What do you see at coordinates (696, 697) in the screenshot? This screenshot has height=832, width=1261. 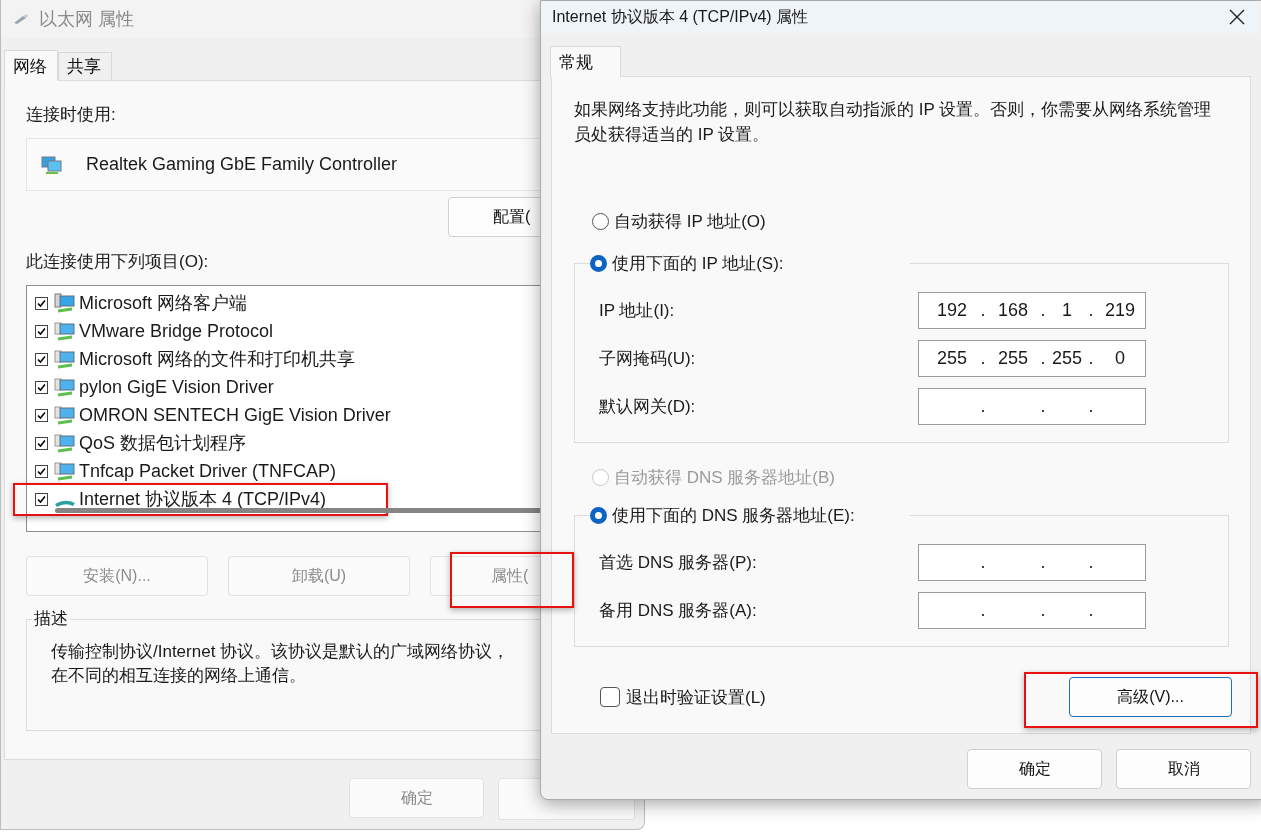 I see `checkbox-label: 退出时验证设置(L)` at bounding box center [696, 697].